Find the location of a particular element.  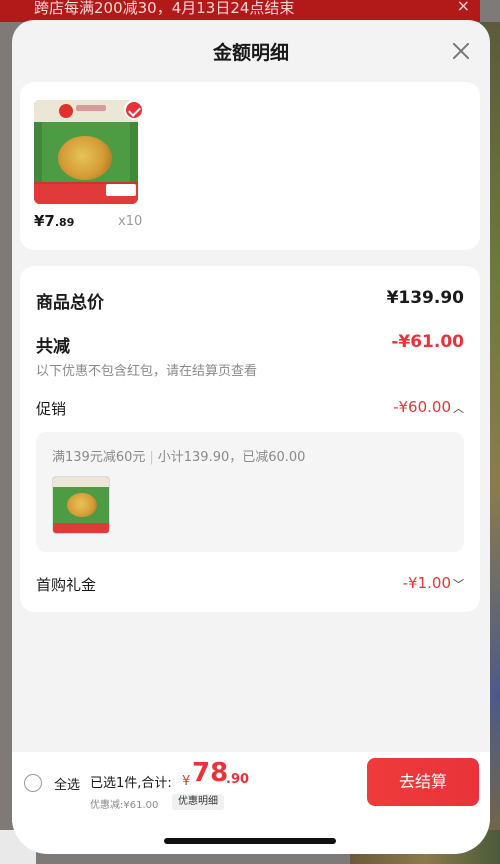

select-all-label: 全选 is located at coordinates (67, 783).